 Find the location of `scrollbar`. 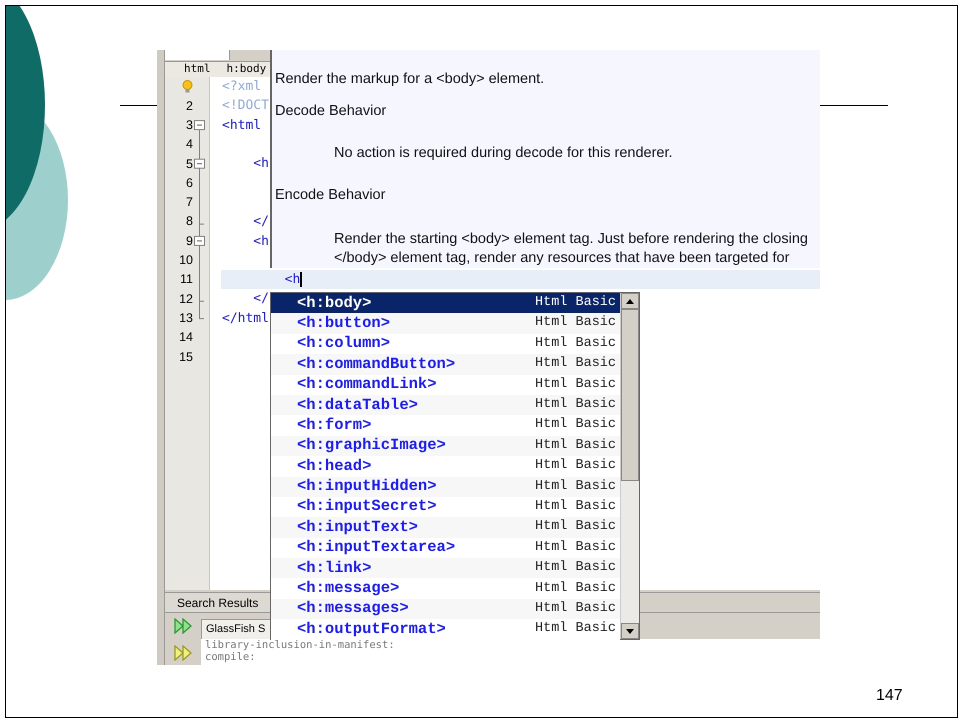

scrollbar is located at coordinates (629, 466).